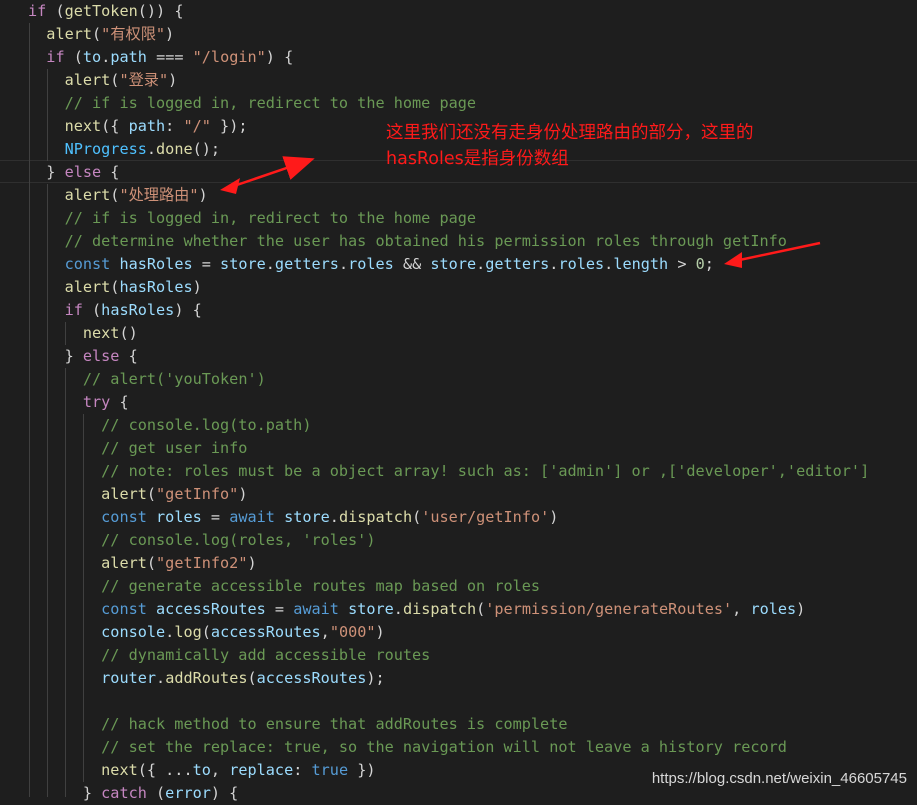  I want to click on arrowhead-hasroles, so click(733, 260).